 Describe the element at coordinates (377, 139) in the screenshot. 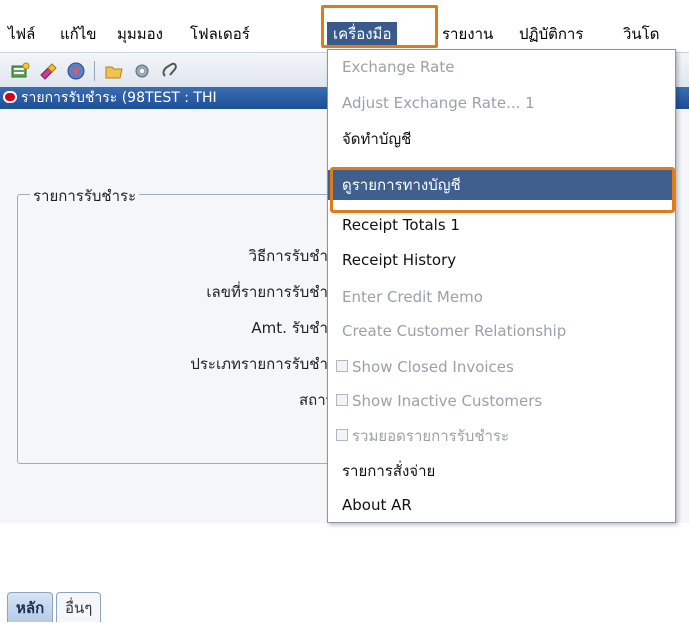

I see `menu-item-label: จัดทำบัญชี` at that location.